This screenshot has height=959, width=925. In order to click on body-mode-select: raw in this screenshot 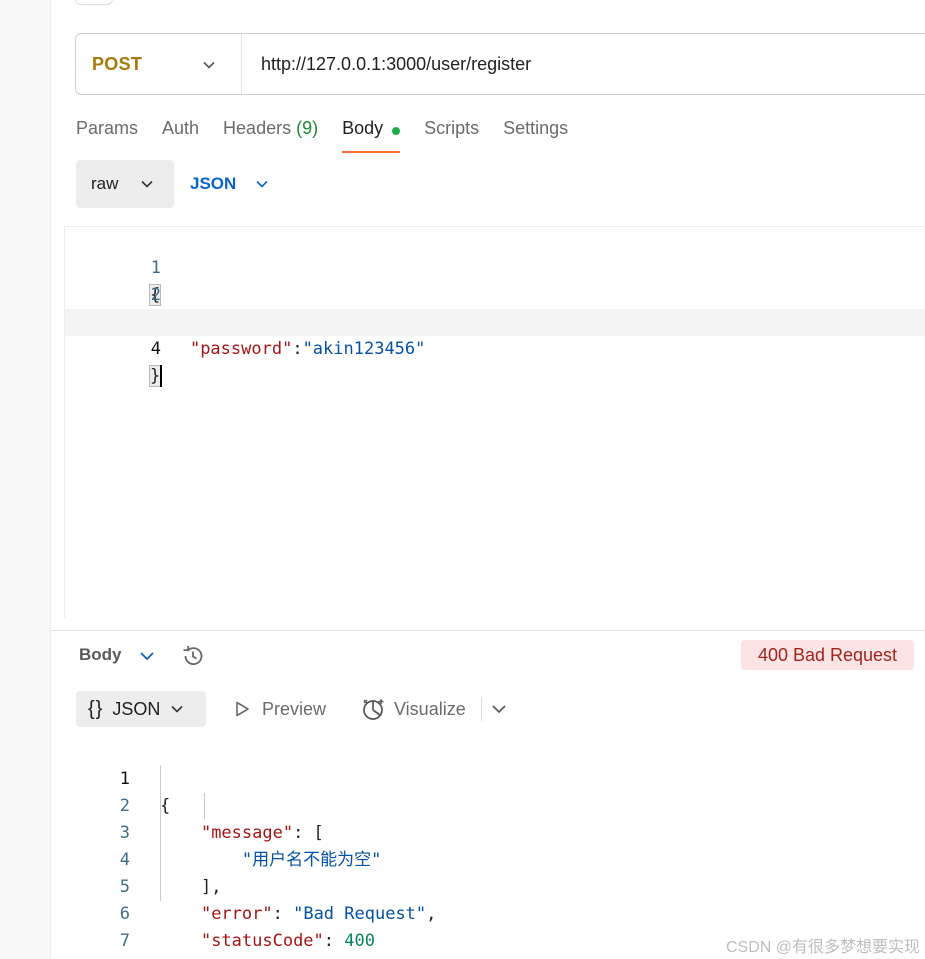, I will do `click(125, 184)`.